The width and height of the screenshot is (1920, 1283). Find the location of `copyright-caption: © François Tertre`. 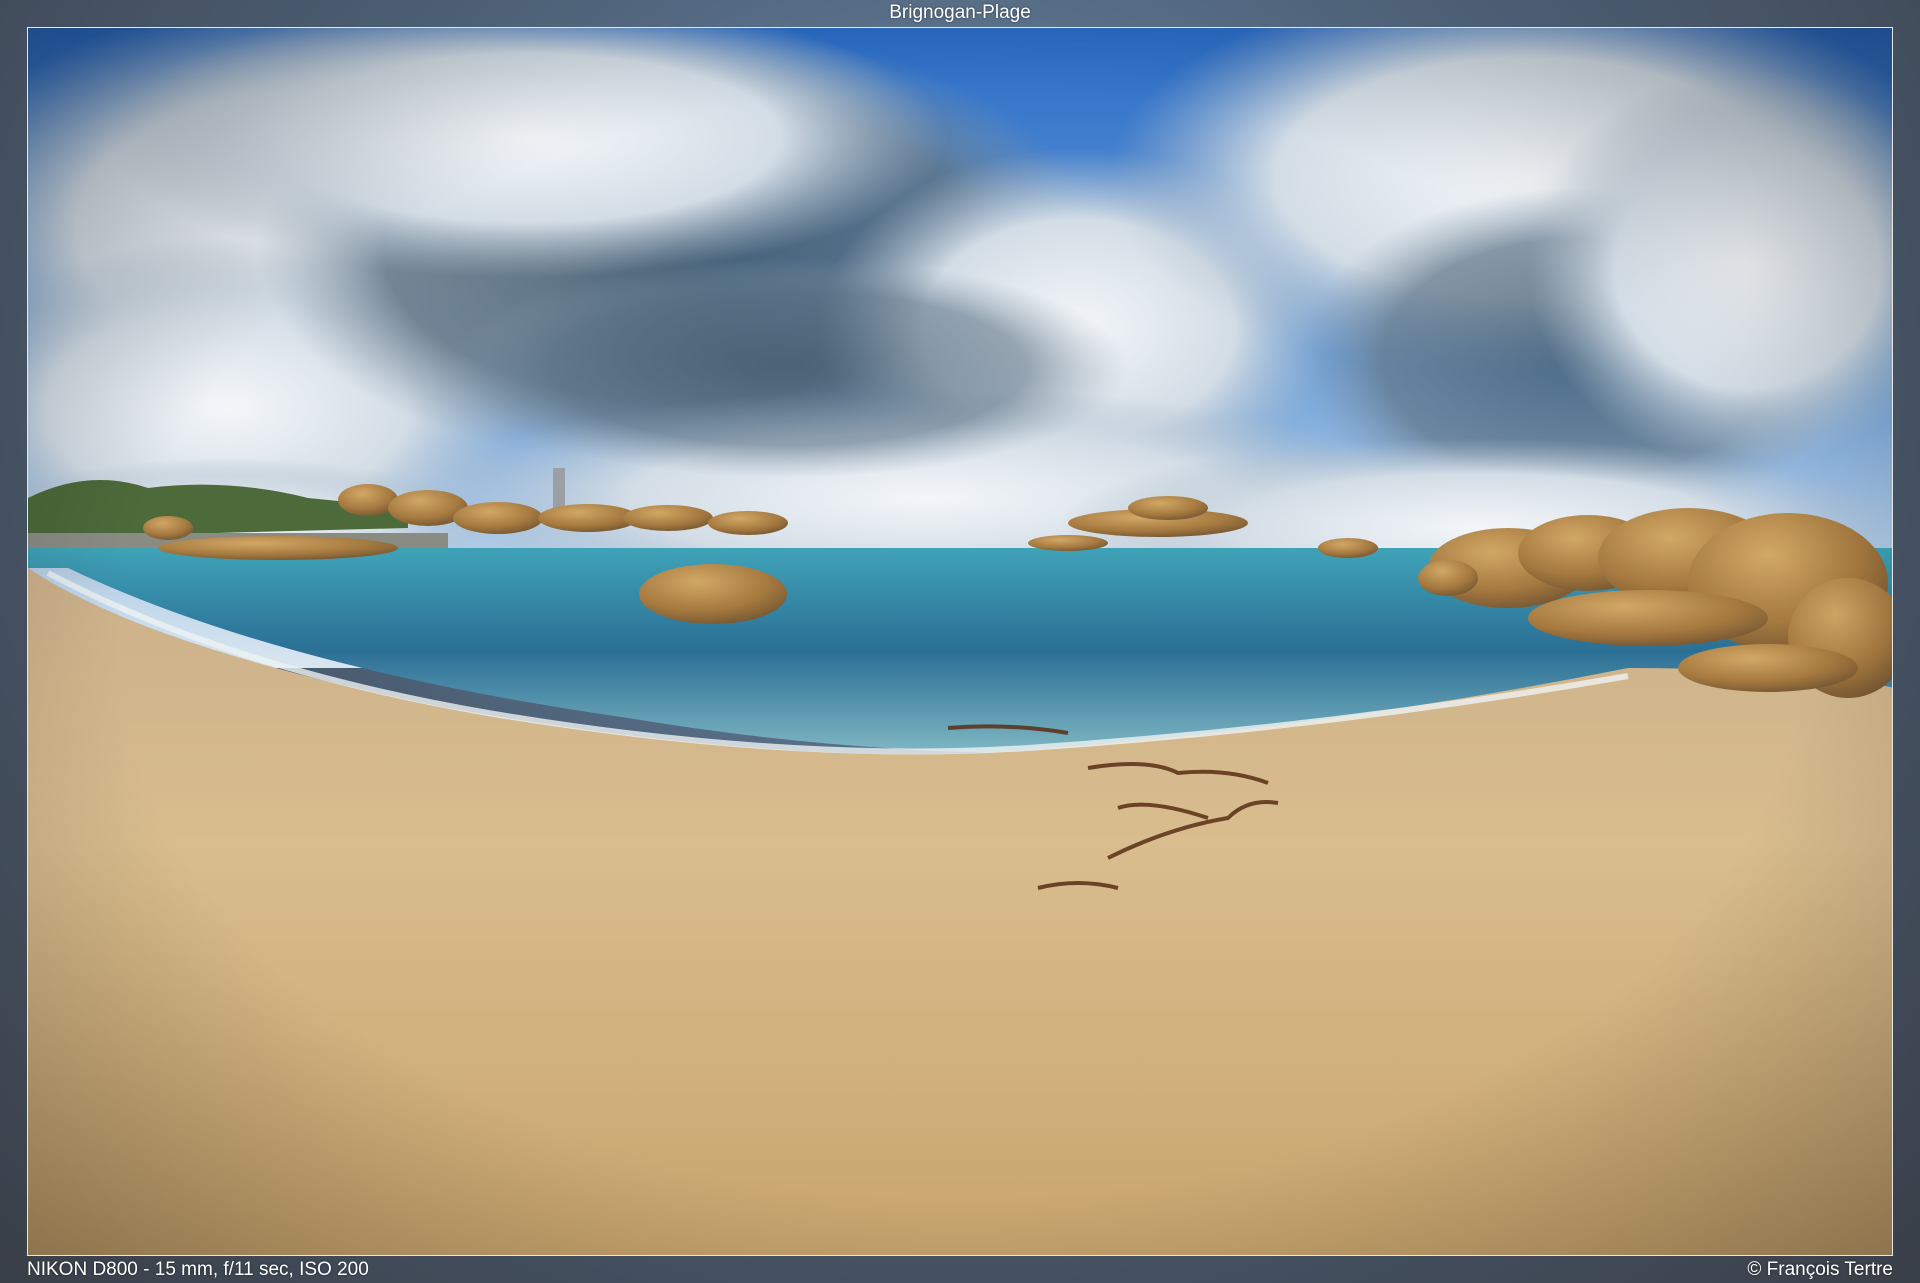

copyright-caption: © François Tertre is located at coordinates (1820, 1269).